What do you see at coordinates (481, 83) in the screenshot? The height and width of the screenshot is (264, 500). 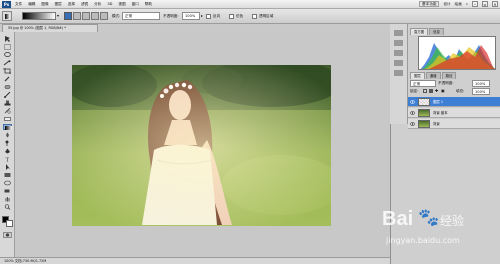 I see `layer-opacity-input: 100%` at bounding box center [481, 83].